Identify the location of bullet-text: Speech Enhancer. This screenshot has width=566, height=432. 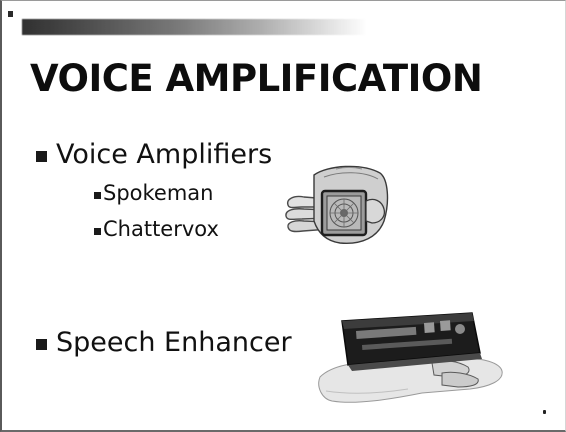
(174, 342).